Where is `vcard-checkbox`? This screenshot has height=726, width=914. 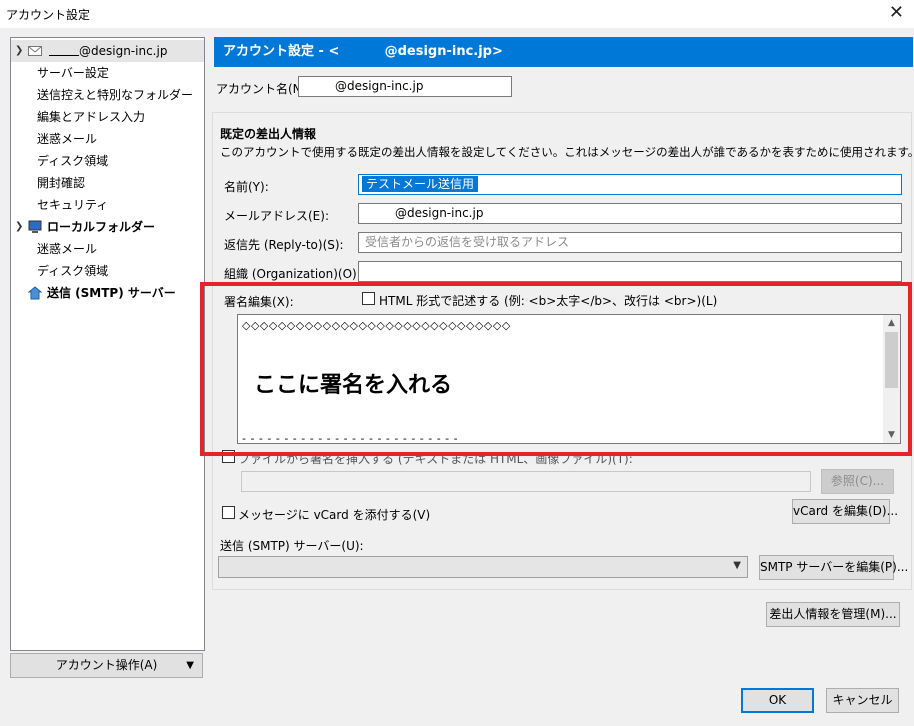
vcard-checkbox is located at coordinates (228, 512).